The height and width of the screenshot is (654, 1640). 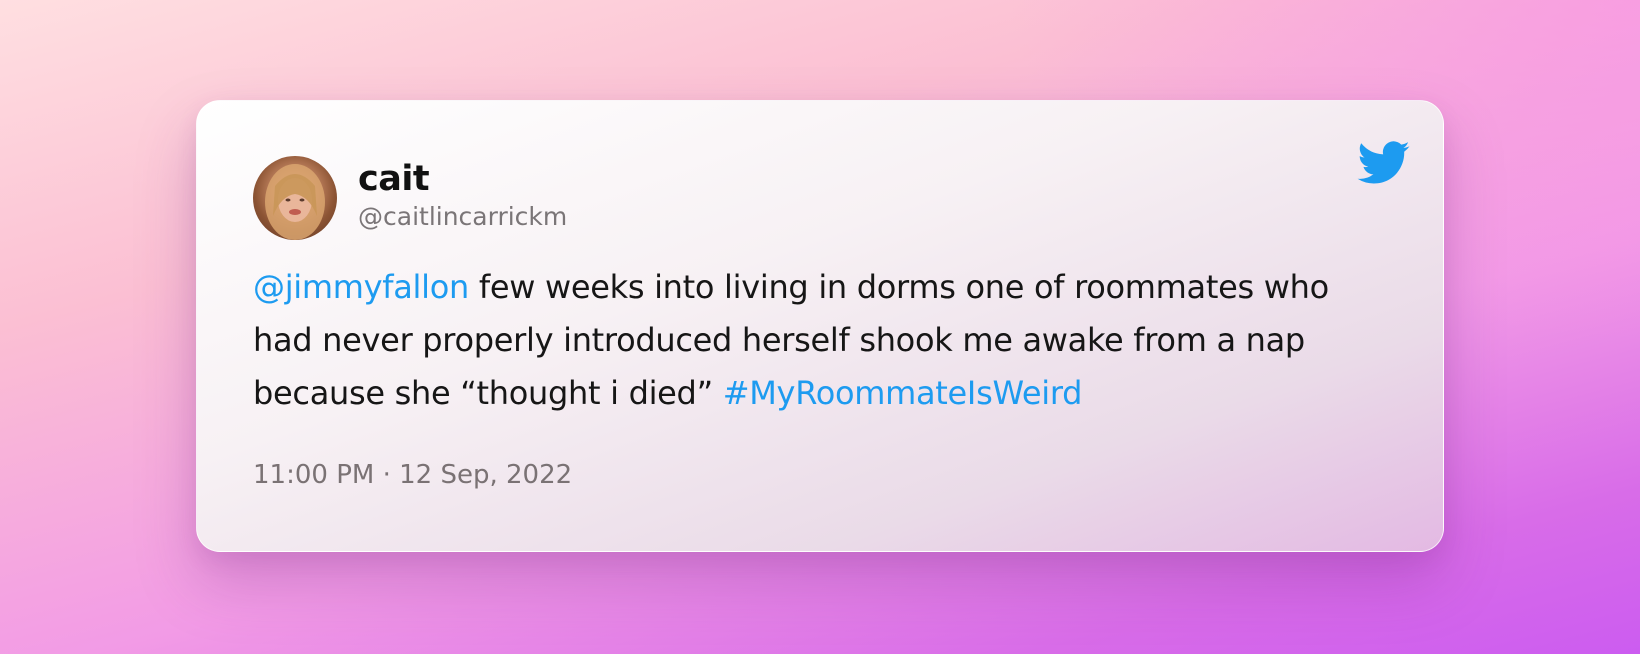 What do you see at coordinates (488, 393) in the screenshot?
I see `tweet-line-3-text: because she “thought i died”` at bounding box center [488, 393].